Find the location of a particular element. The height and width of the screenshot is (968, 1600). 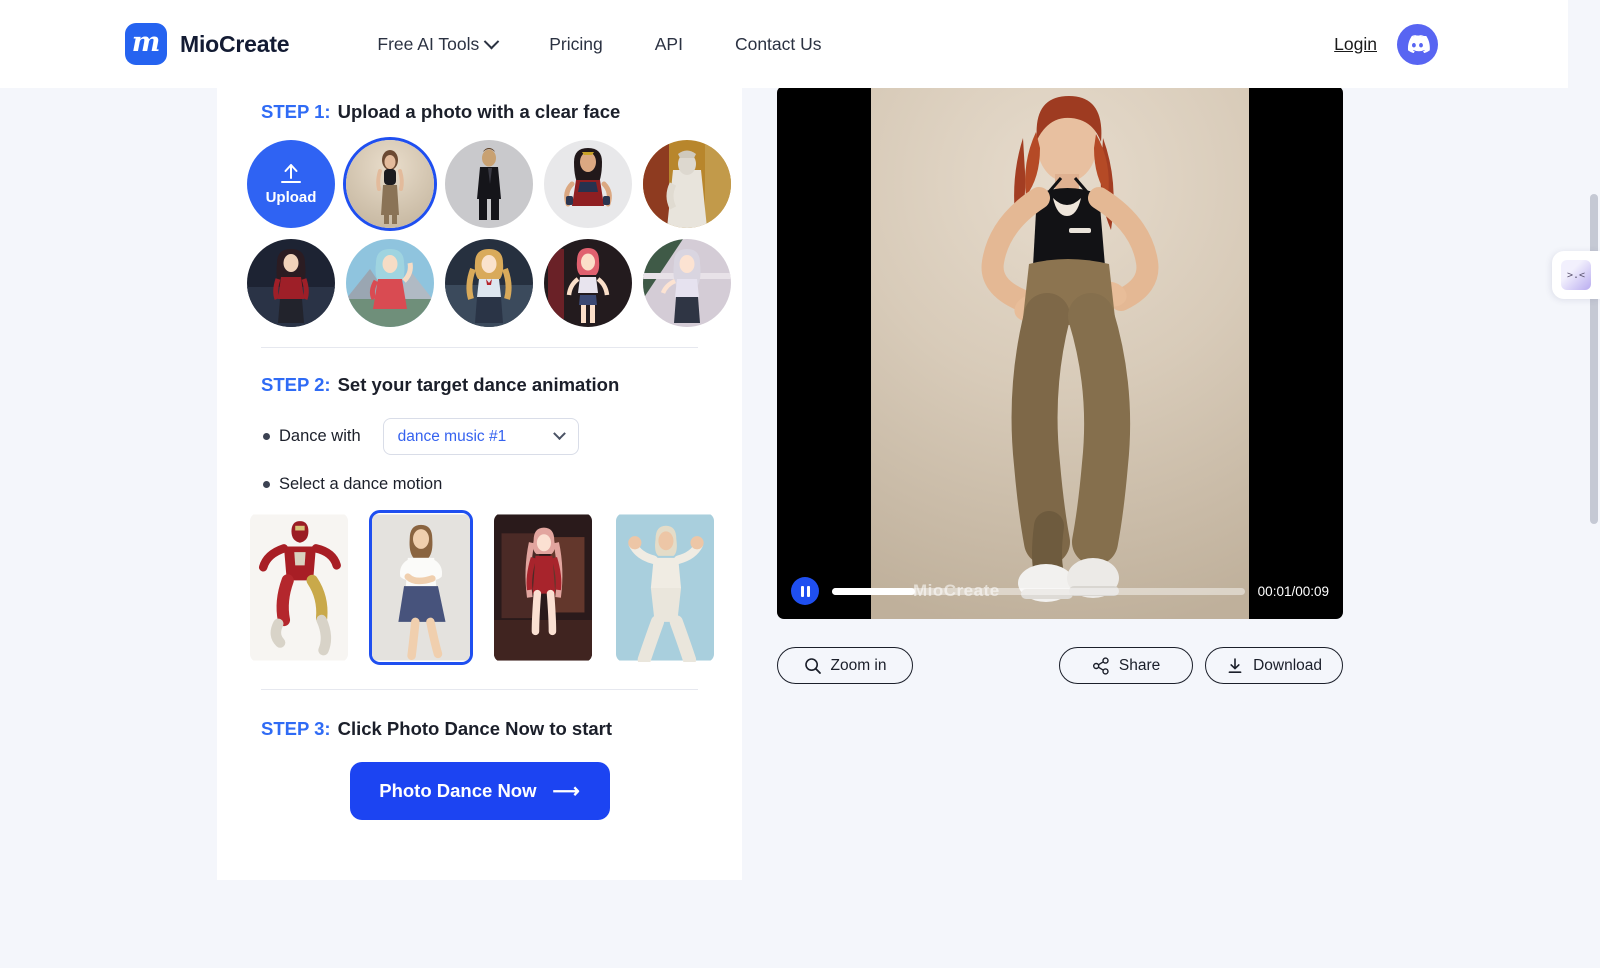

cta-wrapper: Photo Dance Now ⟶ is located at coordinates (479, 791).